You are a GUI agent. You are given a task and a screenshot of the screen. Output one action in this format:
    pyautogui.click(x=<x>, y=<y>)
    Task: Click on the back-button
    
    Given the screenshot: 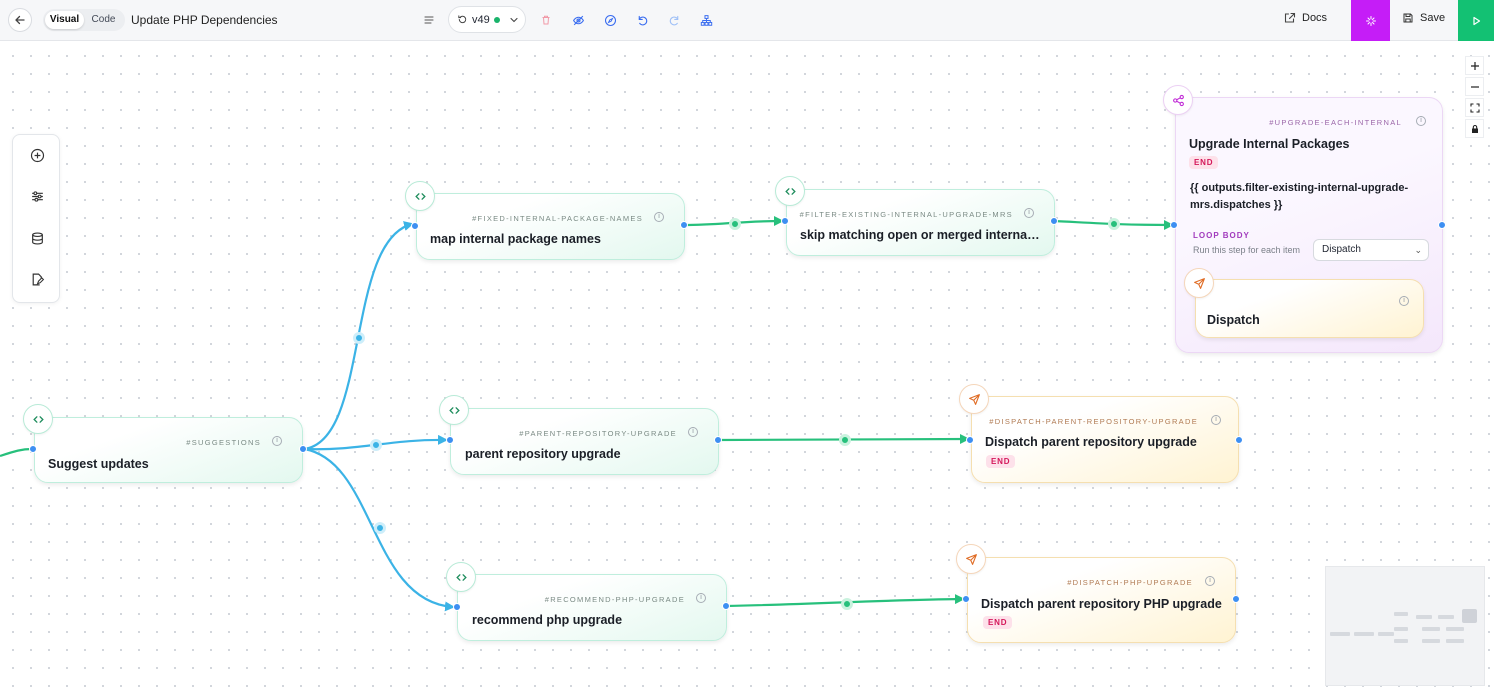 What is the action you would take?
    pyautogui.click(x=20, y=20)
    